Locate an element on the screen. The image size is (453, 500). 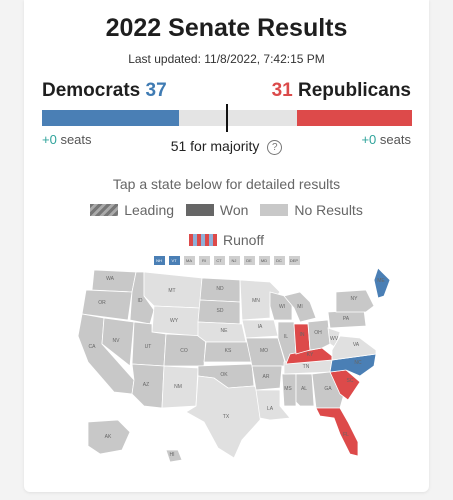
state-label-nv: NV is located at coordinates (117, 341).